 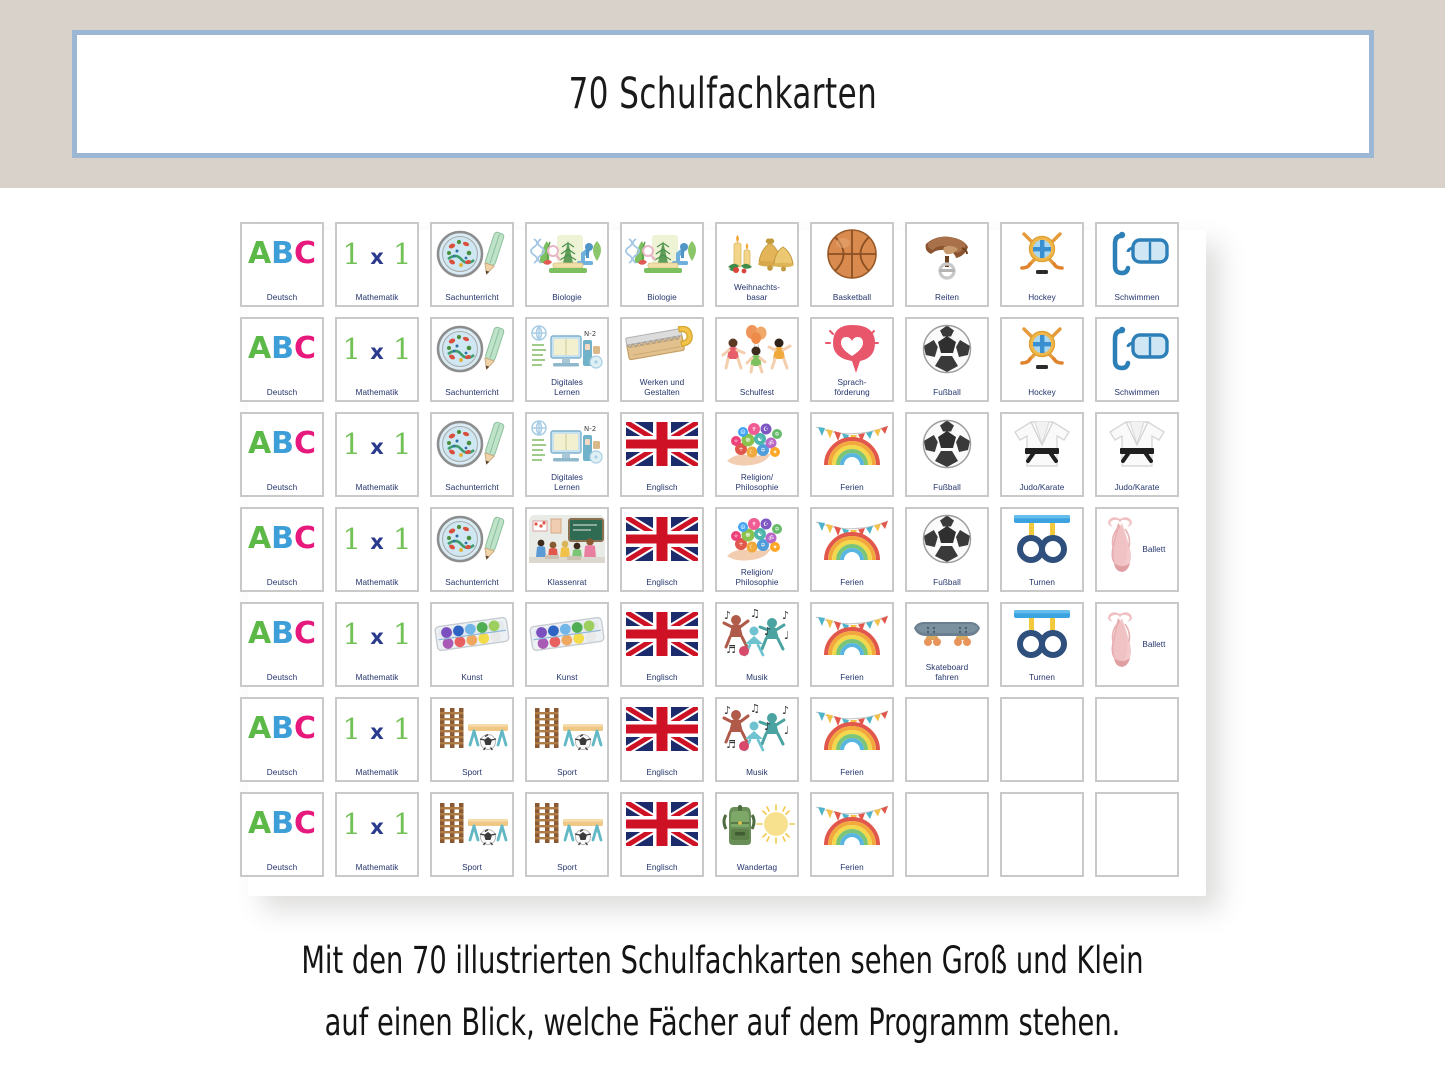 I want to click on subject-card: Skateboard fahren, so click(x=947, y=644).